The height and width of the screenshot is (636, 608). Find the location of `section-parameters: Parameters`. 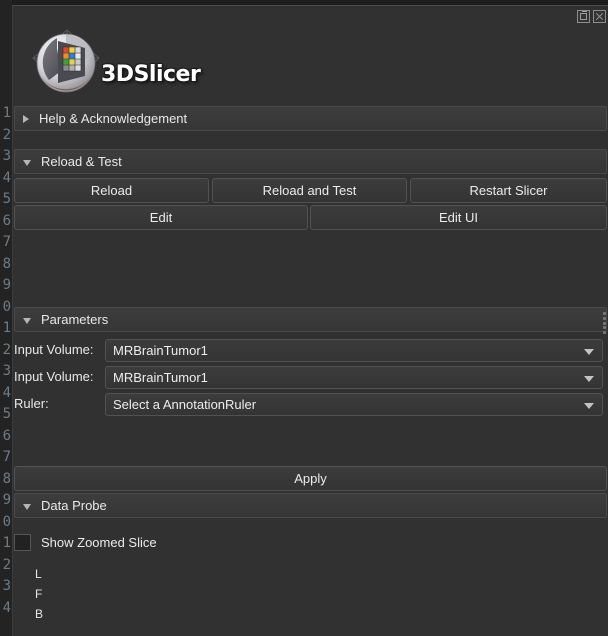

section-parameters: Parameters is located at coordinates (310, 319).